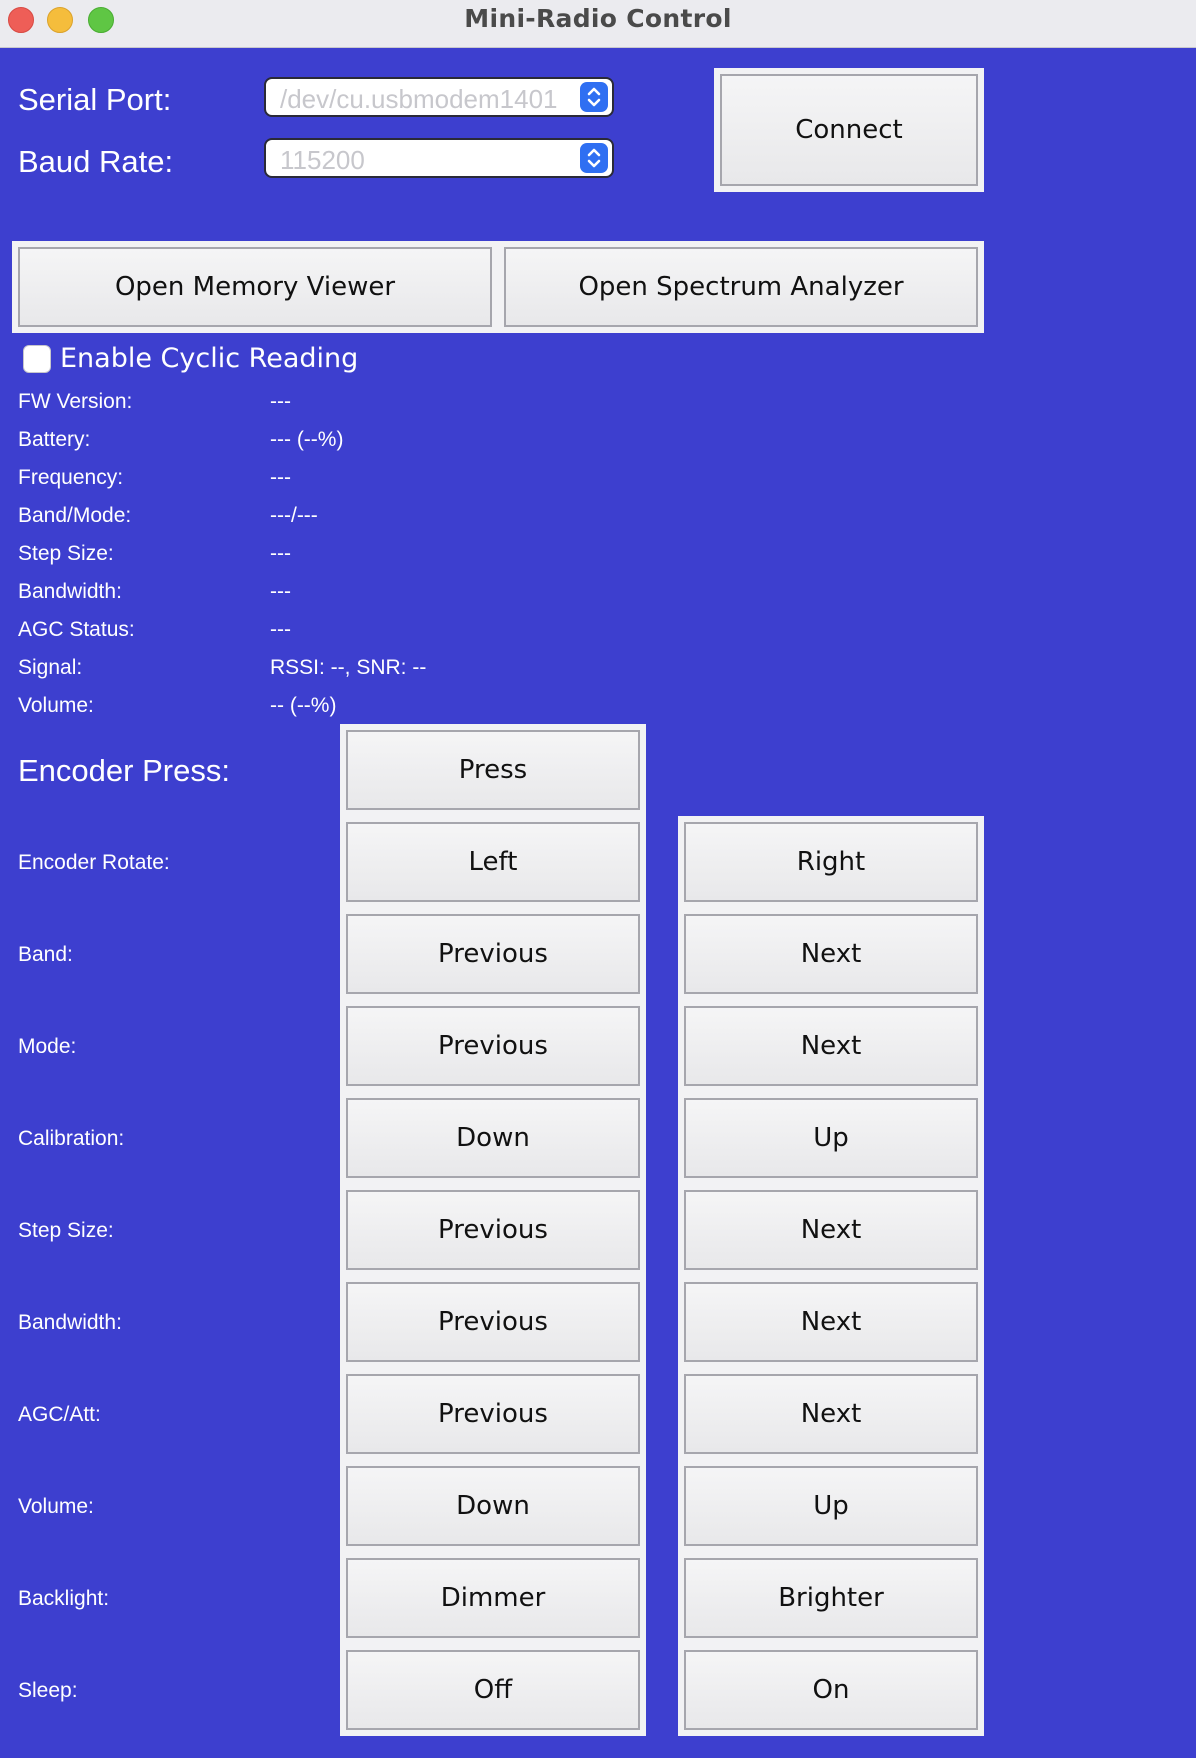  What do you see at coordinates (75, 515) in the screenshot?
I see `band-mode-label: Band/Mode:` at bounding box center [75, 515].